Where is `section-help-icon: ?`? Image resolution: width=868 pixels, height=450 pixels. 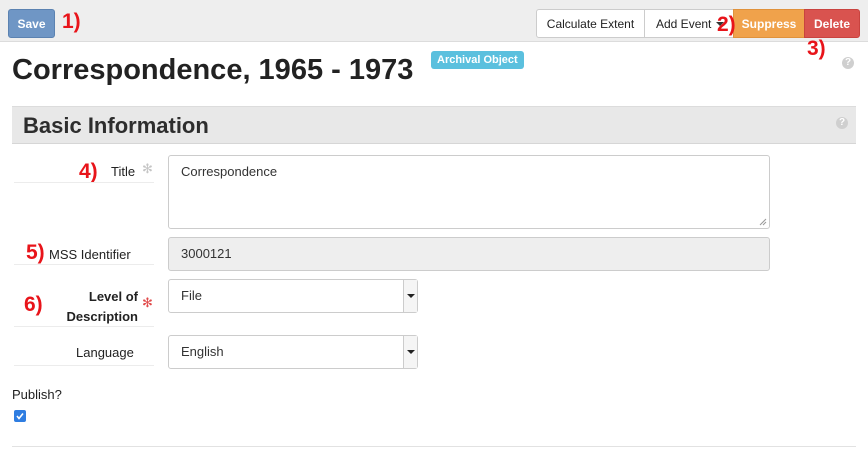
section-help-icon: ? is located at coordinates (842, 123).